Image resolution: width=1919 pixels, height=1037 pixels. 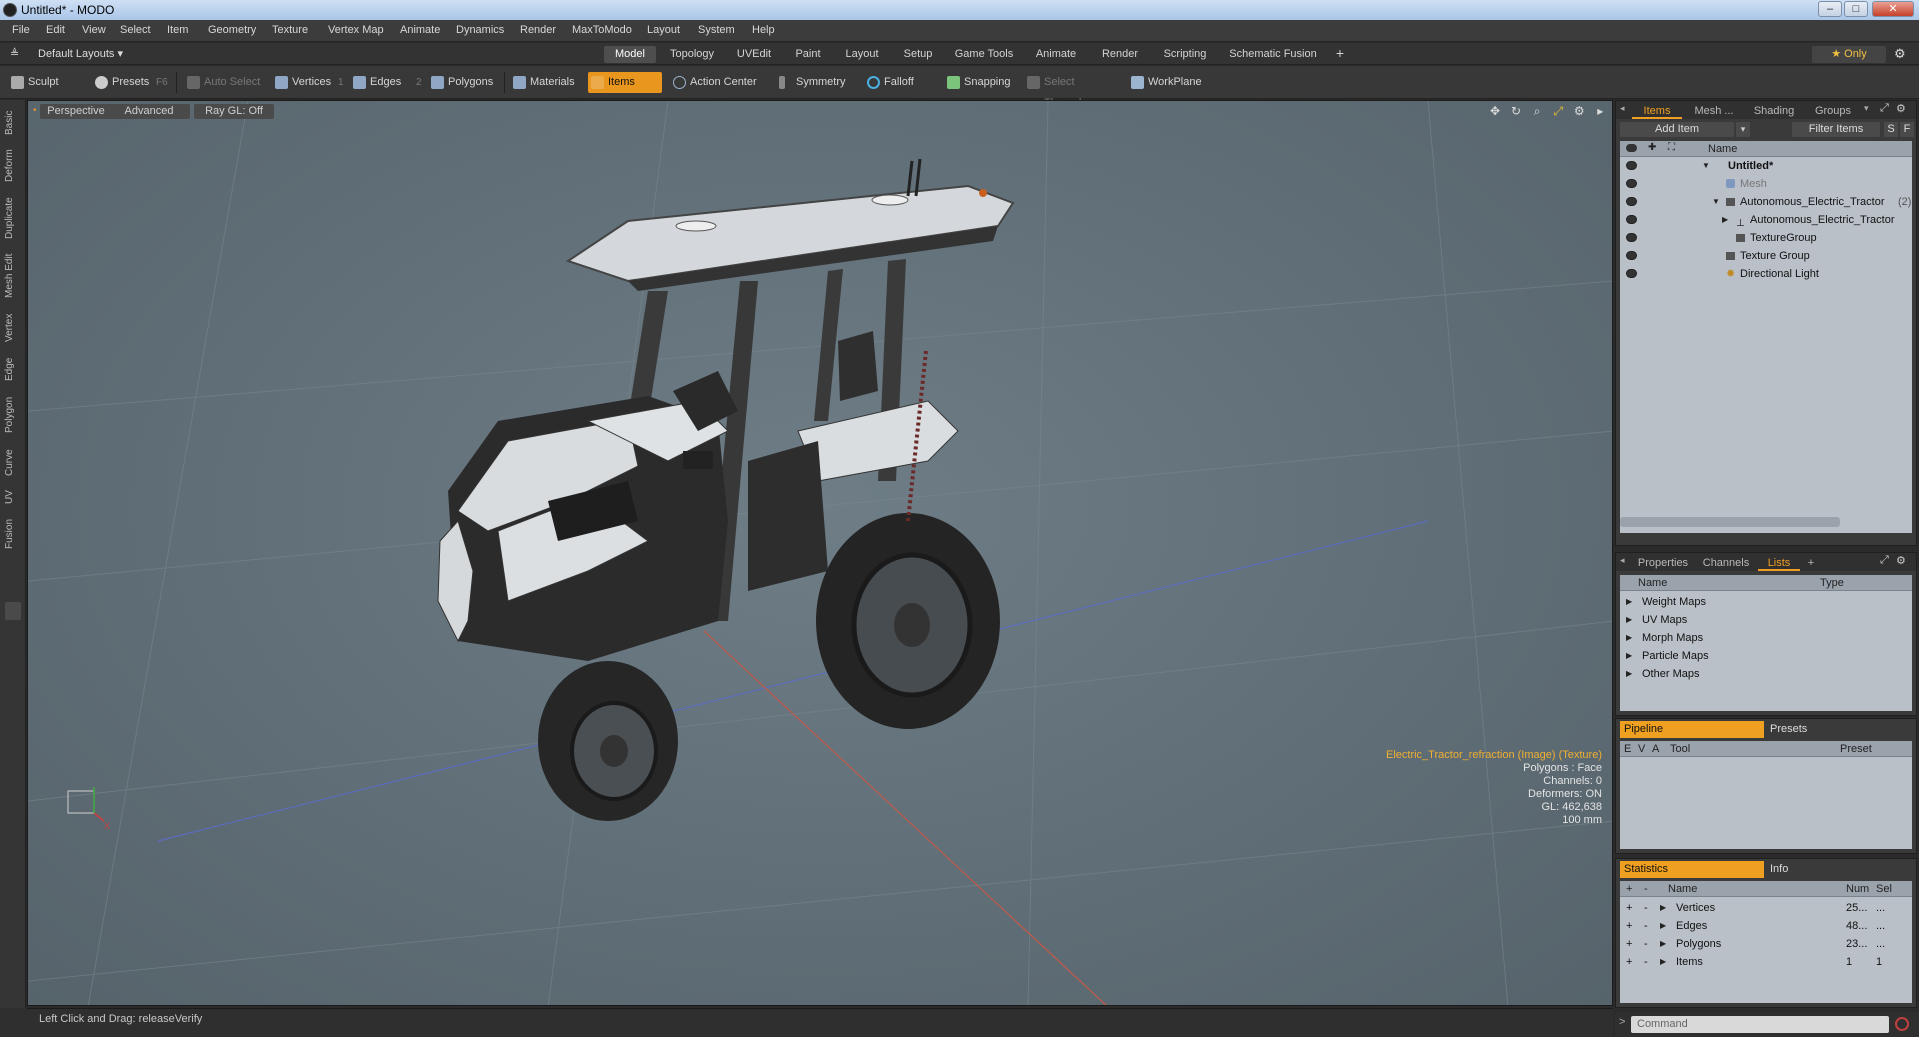 What do you see at coordinates (1836, 729) in the screenshot?
I see `tab-presets: Presets` at bounding box center [1836, 729].